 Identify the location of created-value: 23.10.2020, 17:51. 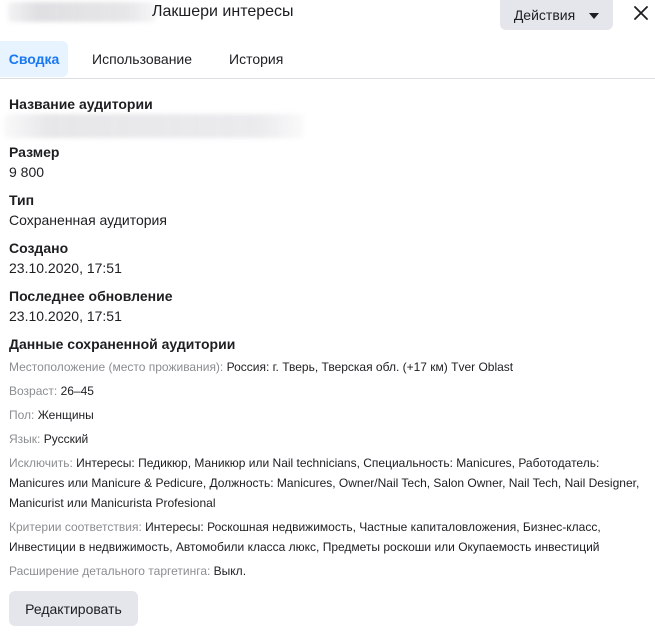
(65, 268).